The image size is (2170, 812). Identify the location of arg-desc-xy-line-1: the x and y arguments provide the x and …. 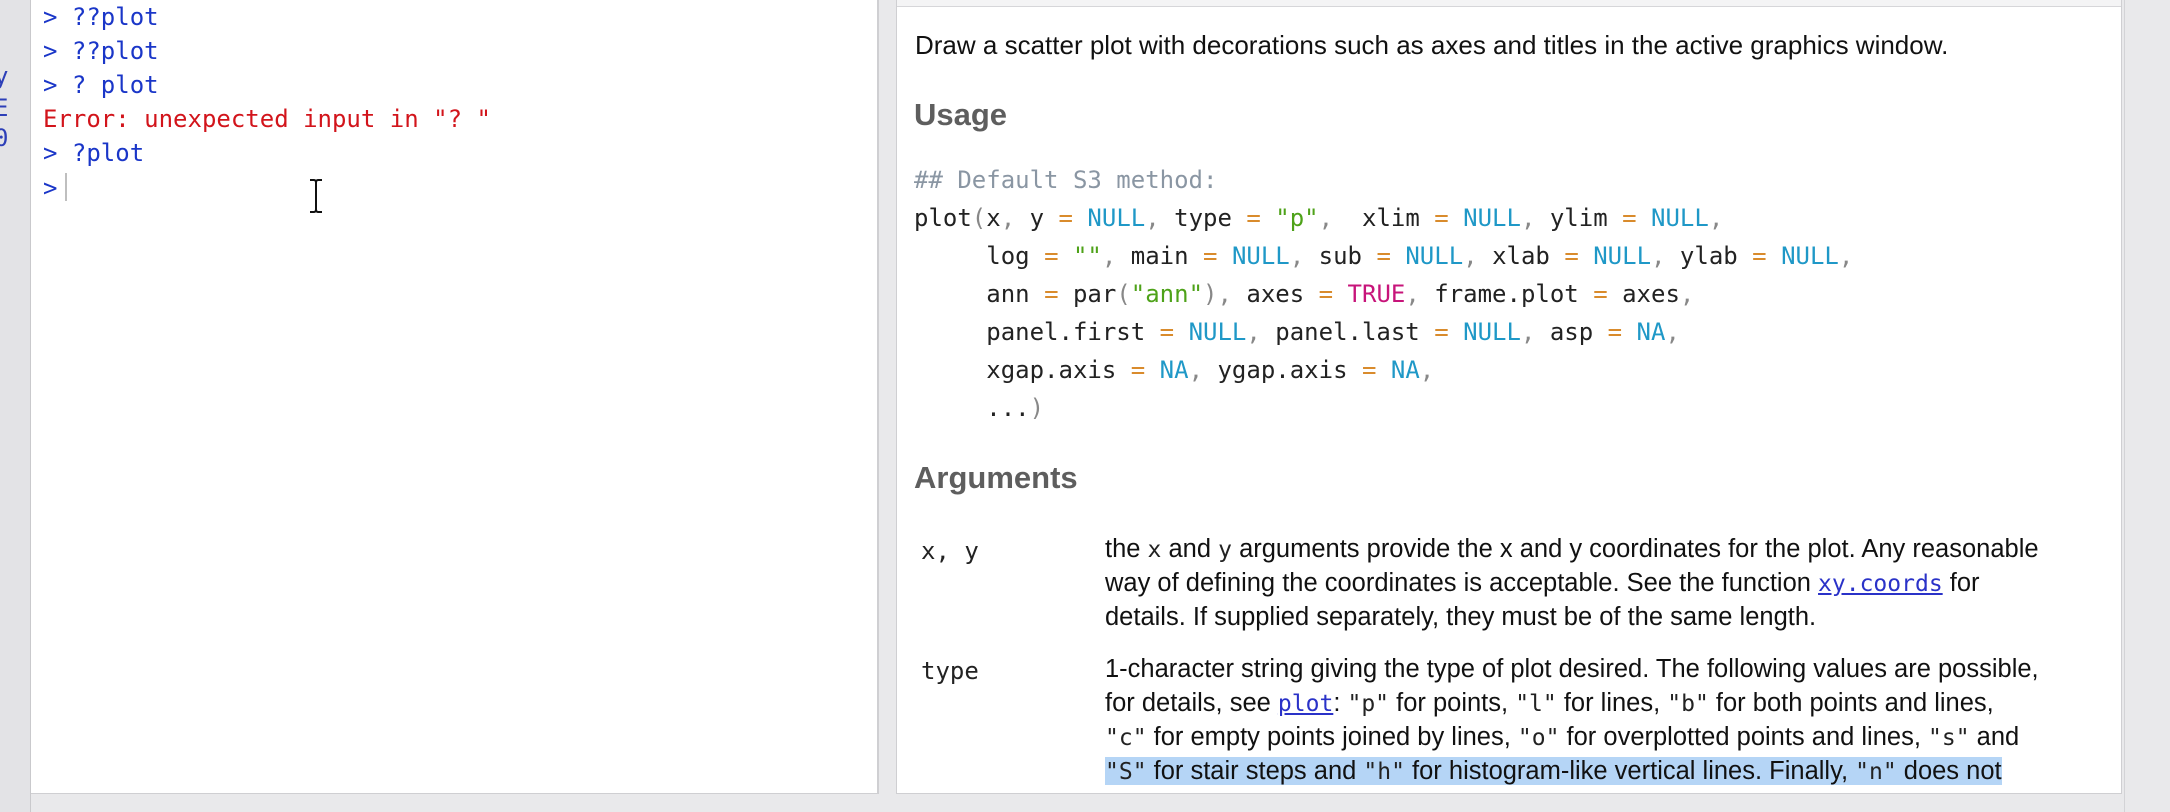
(1572, 549).